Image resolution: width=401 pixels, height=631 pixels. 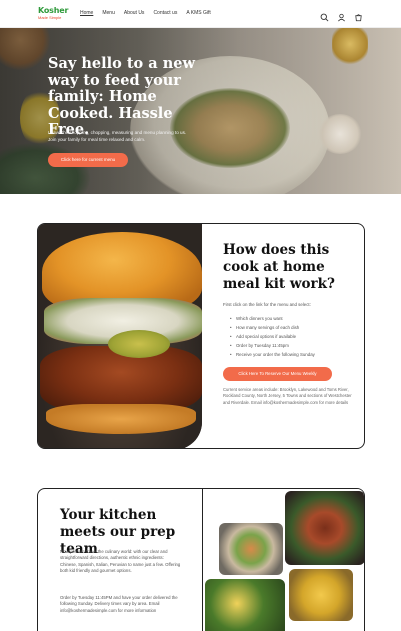 I want to click on burger-pickle, so click(x=139, y=344).